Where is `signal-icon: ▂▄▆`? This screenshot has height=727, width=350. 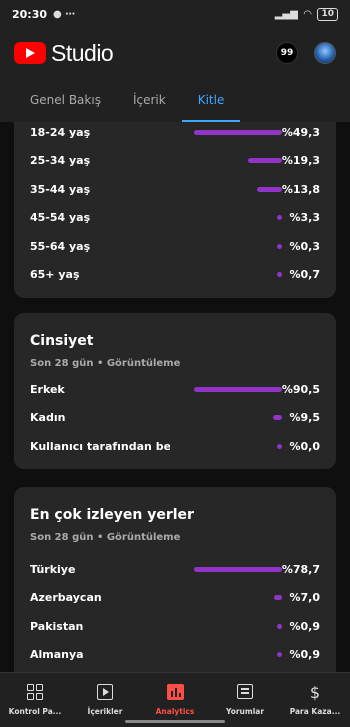
signal-icon: ▂▄▆ is located at coordinates (286, 14).